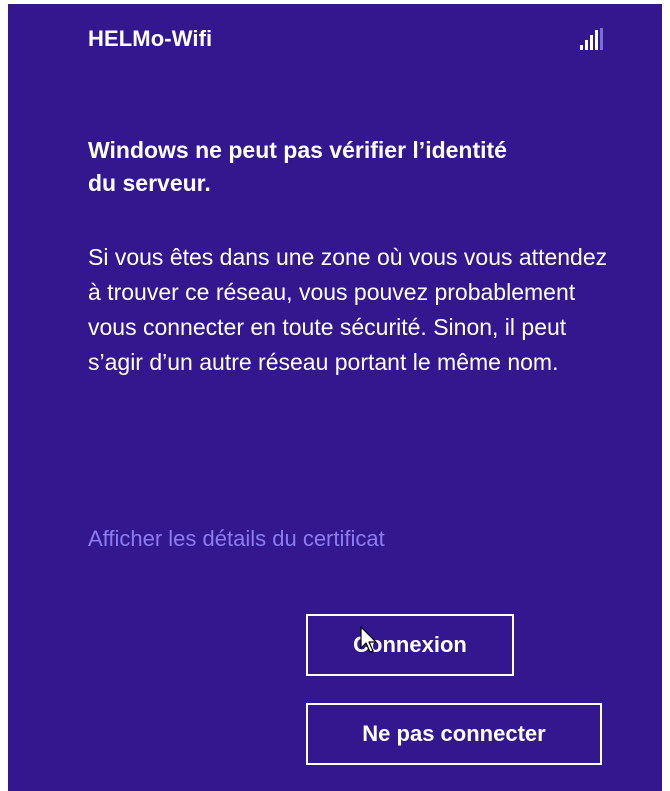 The image size is (670, 791). I want to click on dont-connect-button: Ne pas connecter, so click(454, 734).